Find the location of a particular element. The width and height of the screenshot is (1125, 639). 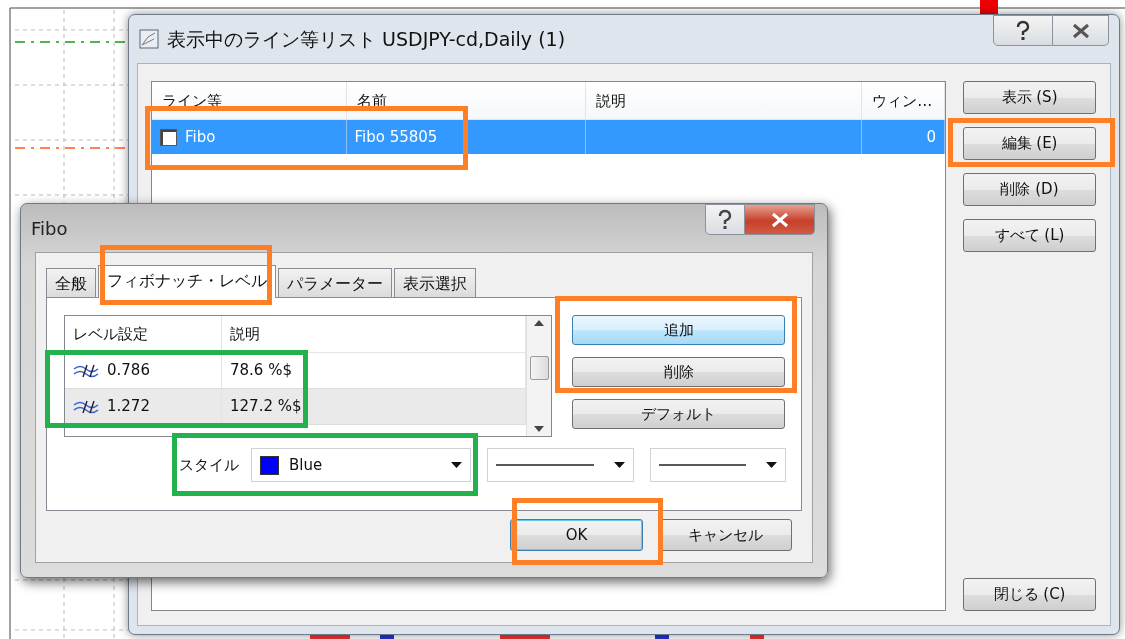

column-header: 説明 is located at coordinates (724, 100).